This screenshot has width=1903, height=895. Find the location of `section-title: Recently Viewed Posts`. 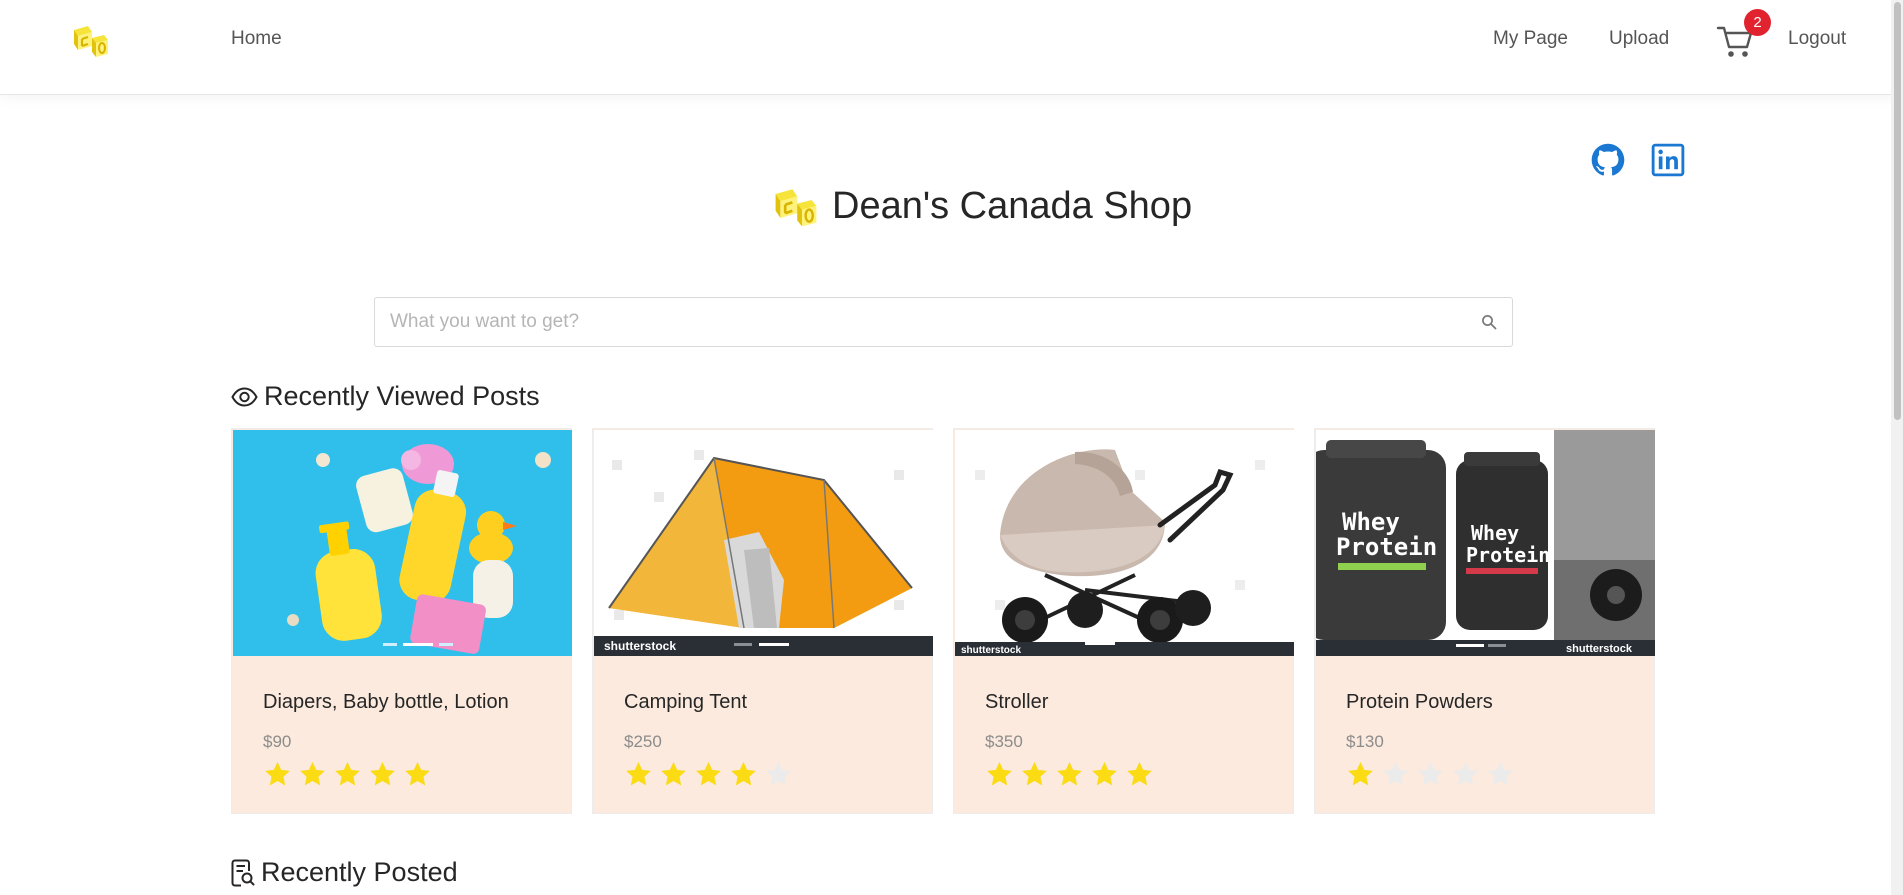

section-title: Recently Viewed Posts is located at coordinates (402, 396).